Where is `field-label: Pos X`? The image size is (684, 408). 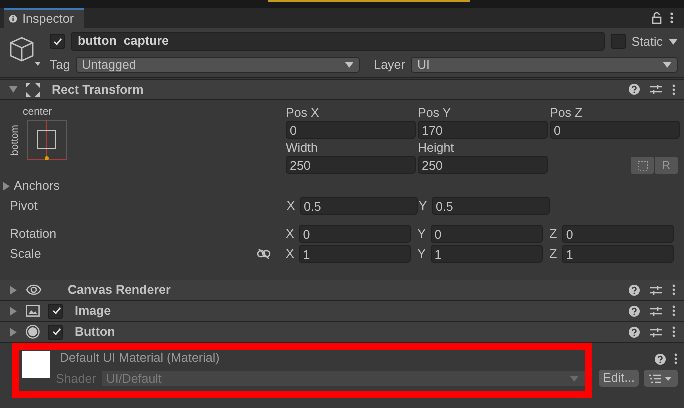 field-label: Pos X is located at coordinates (303, 113).